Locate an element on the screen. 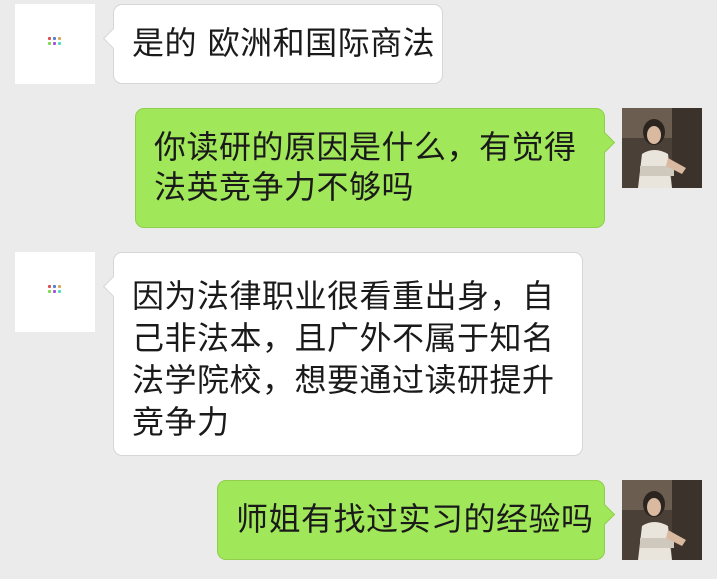  message-bubble-outgoing: 你读研的原因是什么，有觉得法英竞争力不够吗 is located at coordinates (375, 168).